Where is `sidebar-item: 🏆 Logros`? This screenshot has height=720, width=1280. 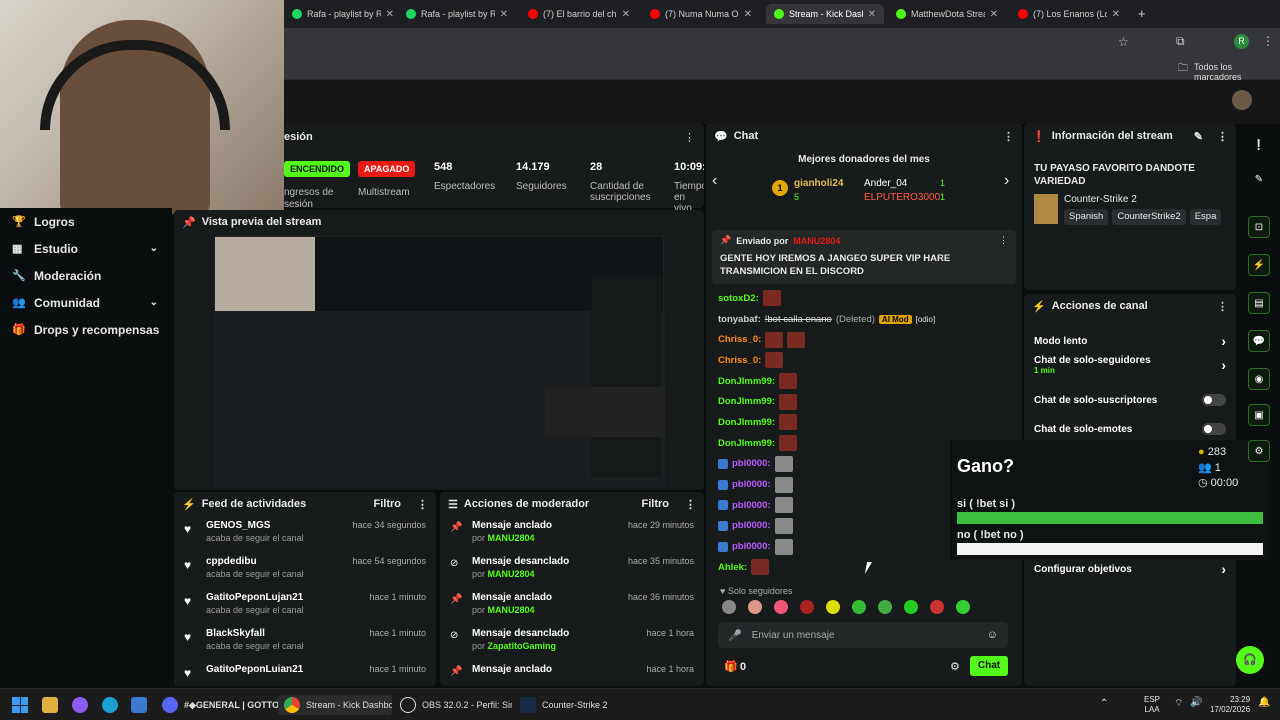
sidebar-item: 🏆 Logros is located at coordinates (86, 221).